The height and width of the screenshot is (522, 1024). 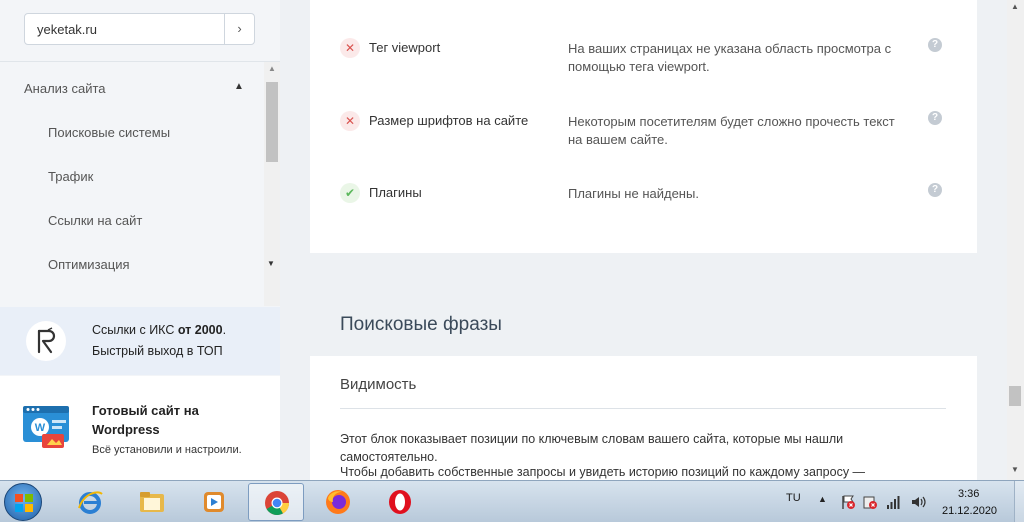 I want to click on folder-icon, so click(x=152, y=502).